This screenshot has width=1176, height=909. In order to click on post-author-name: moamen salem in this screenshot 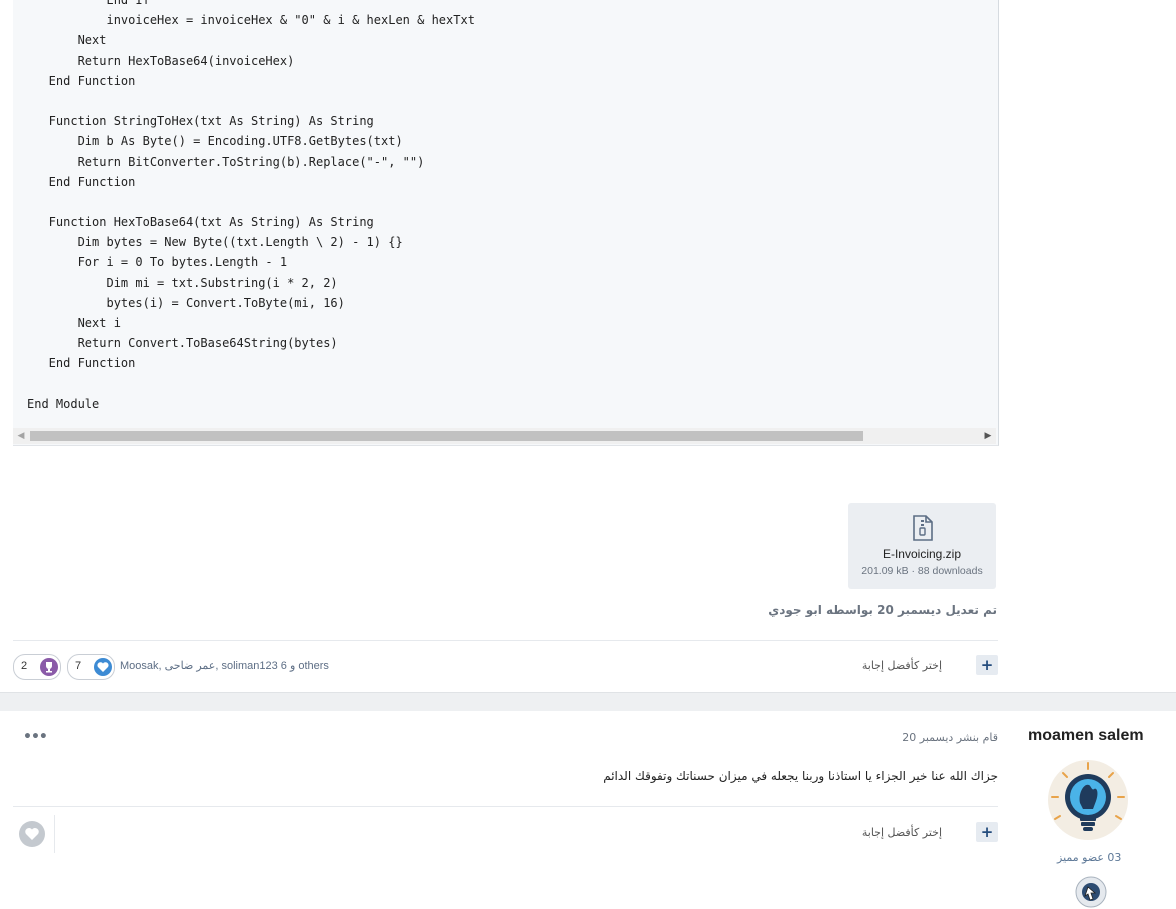, I will do `click(1086, 736)`.